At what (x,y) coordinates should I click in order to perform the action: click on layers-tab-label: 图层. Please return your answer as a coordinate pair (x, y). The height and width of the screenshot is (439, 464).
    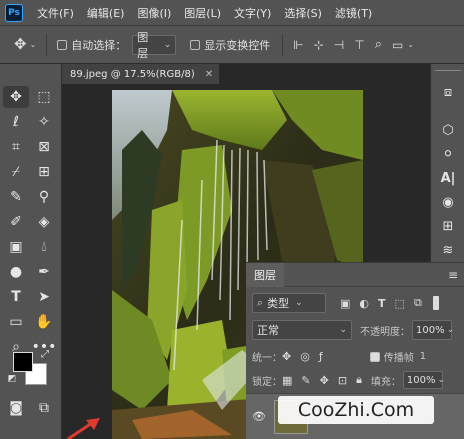
    Looking at the image, I should click on (265, 275).